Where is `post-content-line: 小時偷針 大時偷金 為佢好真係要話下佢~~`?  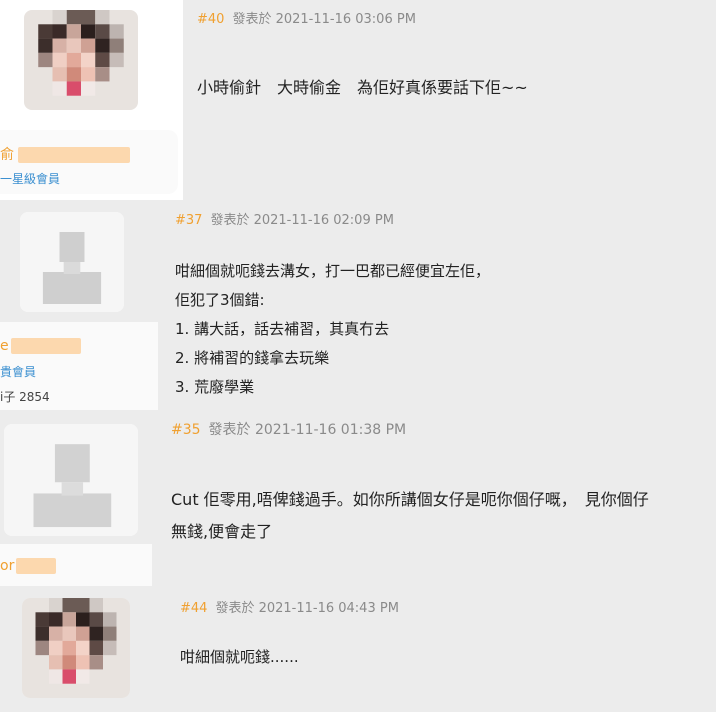 post-content-line: 小時偷針 大時偷金 為佢好真係要話下佢~~ is located at coordinates (362, 87).